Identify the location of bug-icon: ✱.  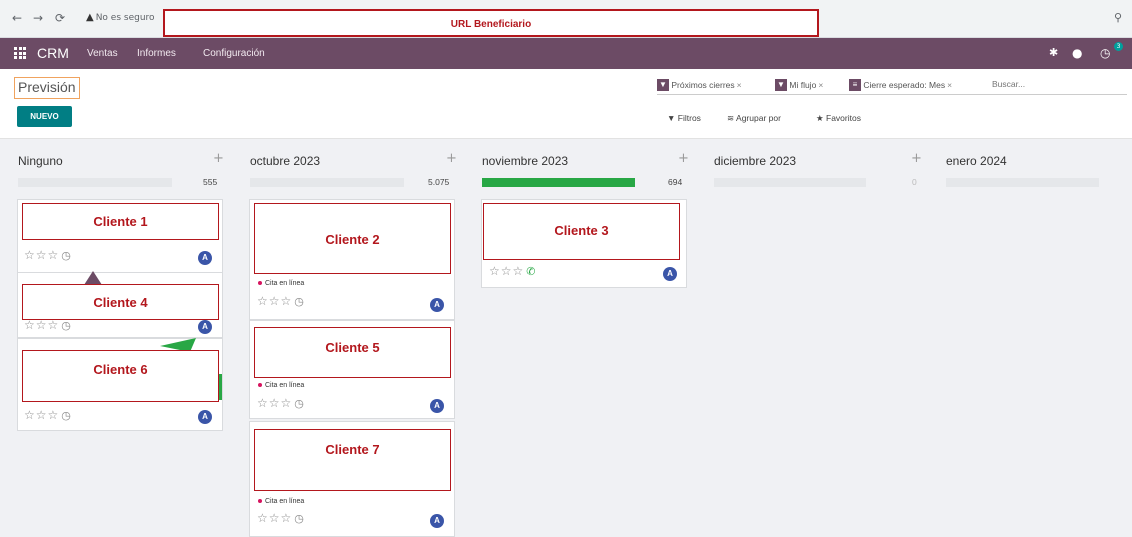
(1053, 52).